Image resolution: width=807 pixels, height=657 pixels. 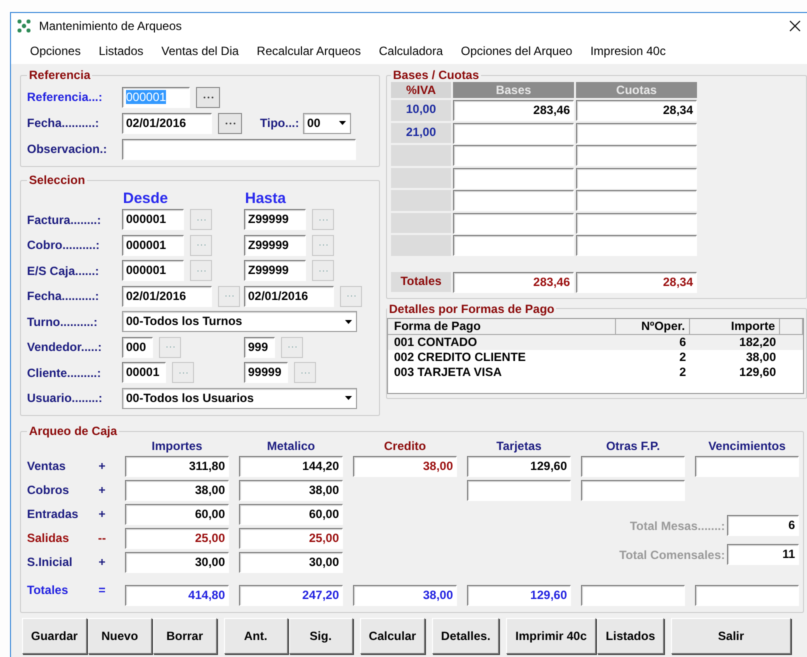 What do you see at coordinates (513, 110) in the screenshot?
I see `base-field: 283,46` at bounding box center [513, 110].